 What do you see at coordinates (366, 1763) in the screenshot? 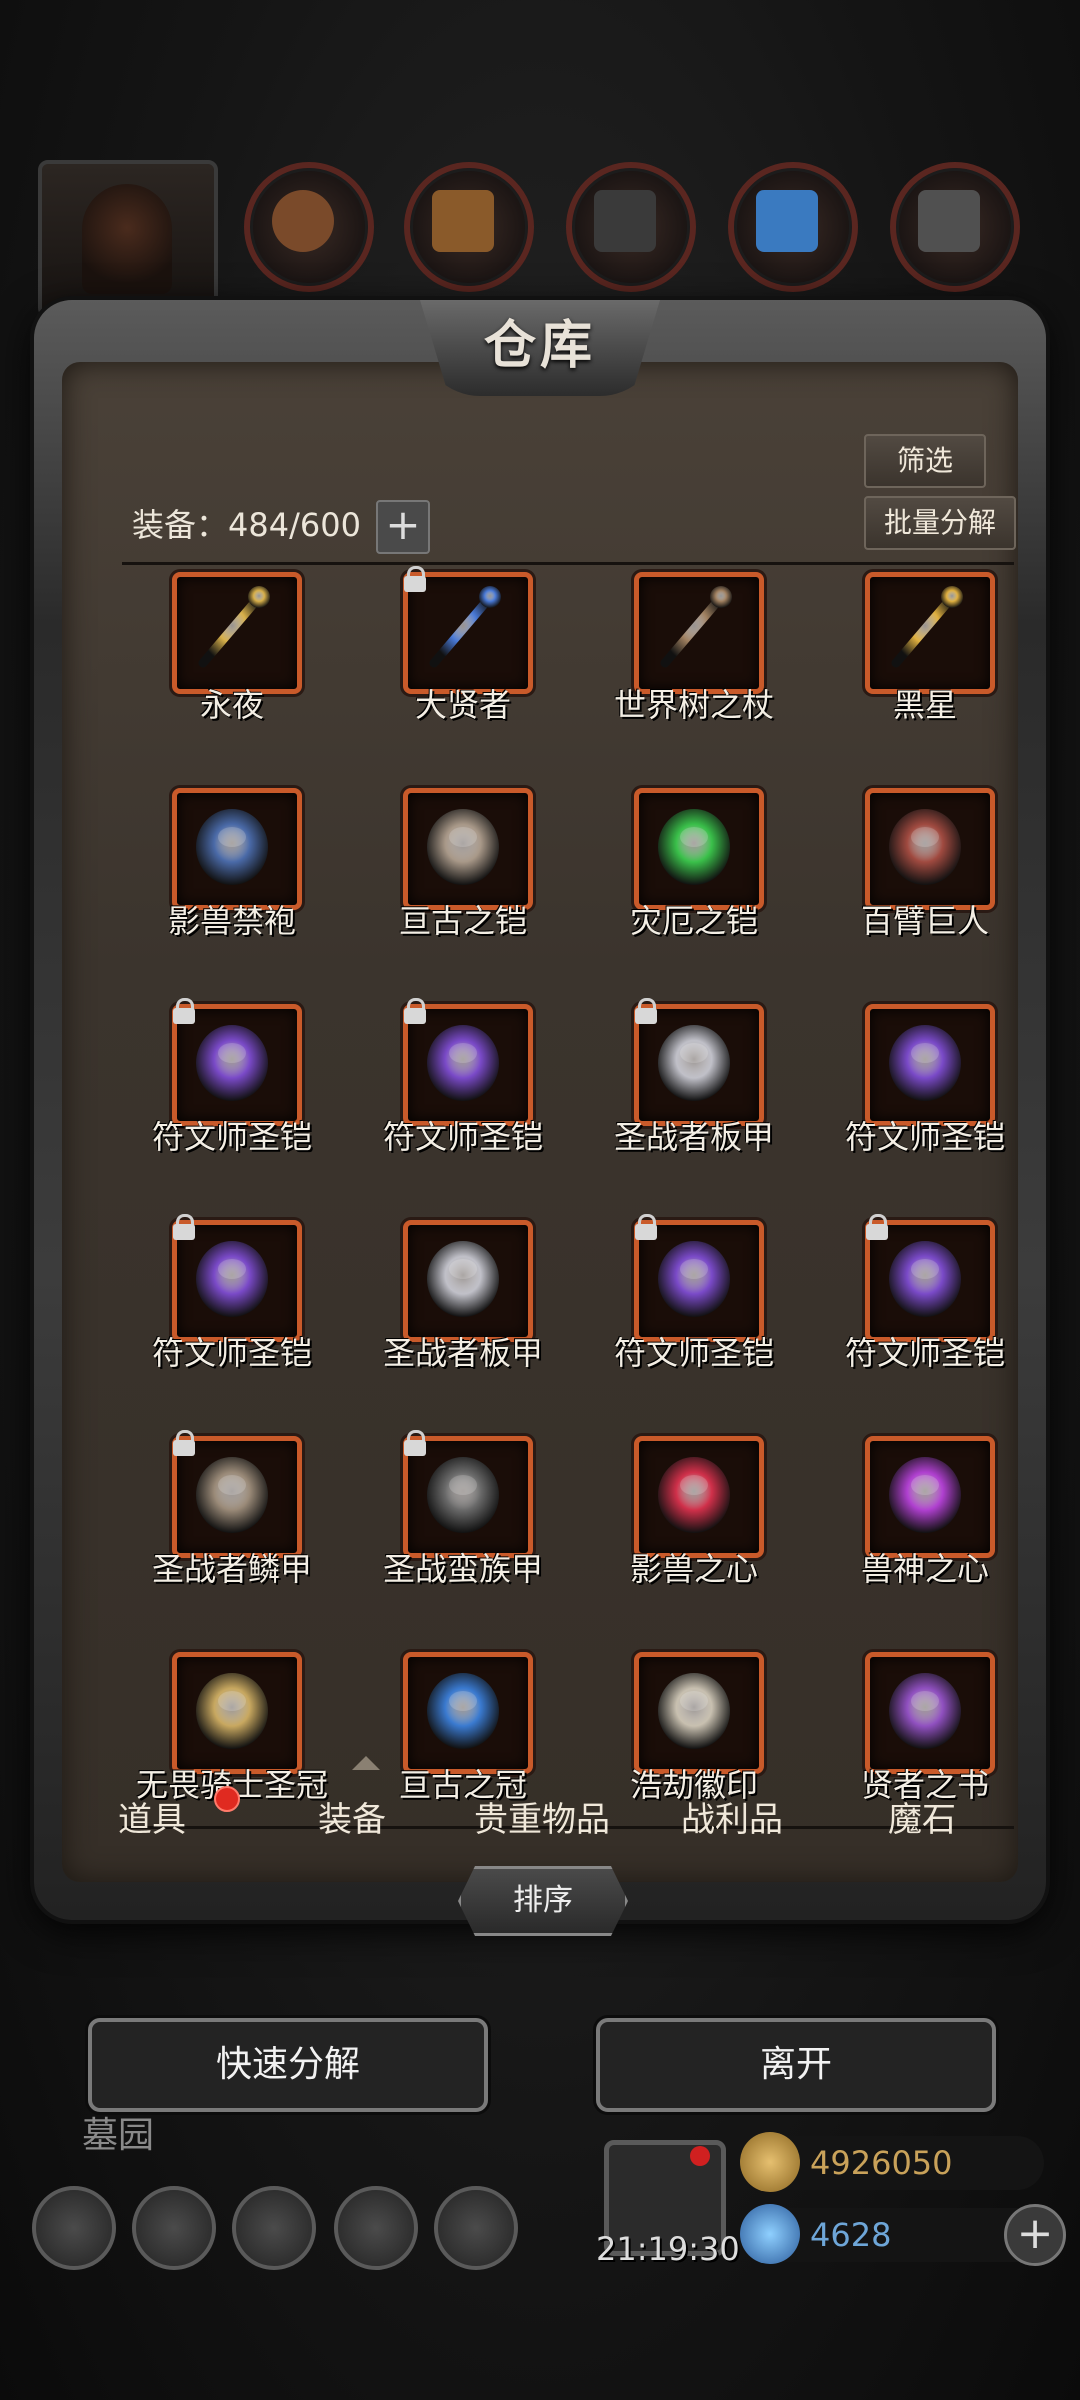
I see `active-tab-indicator` at bounding box center [366, 1763].